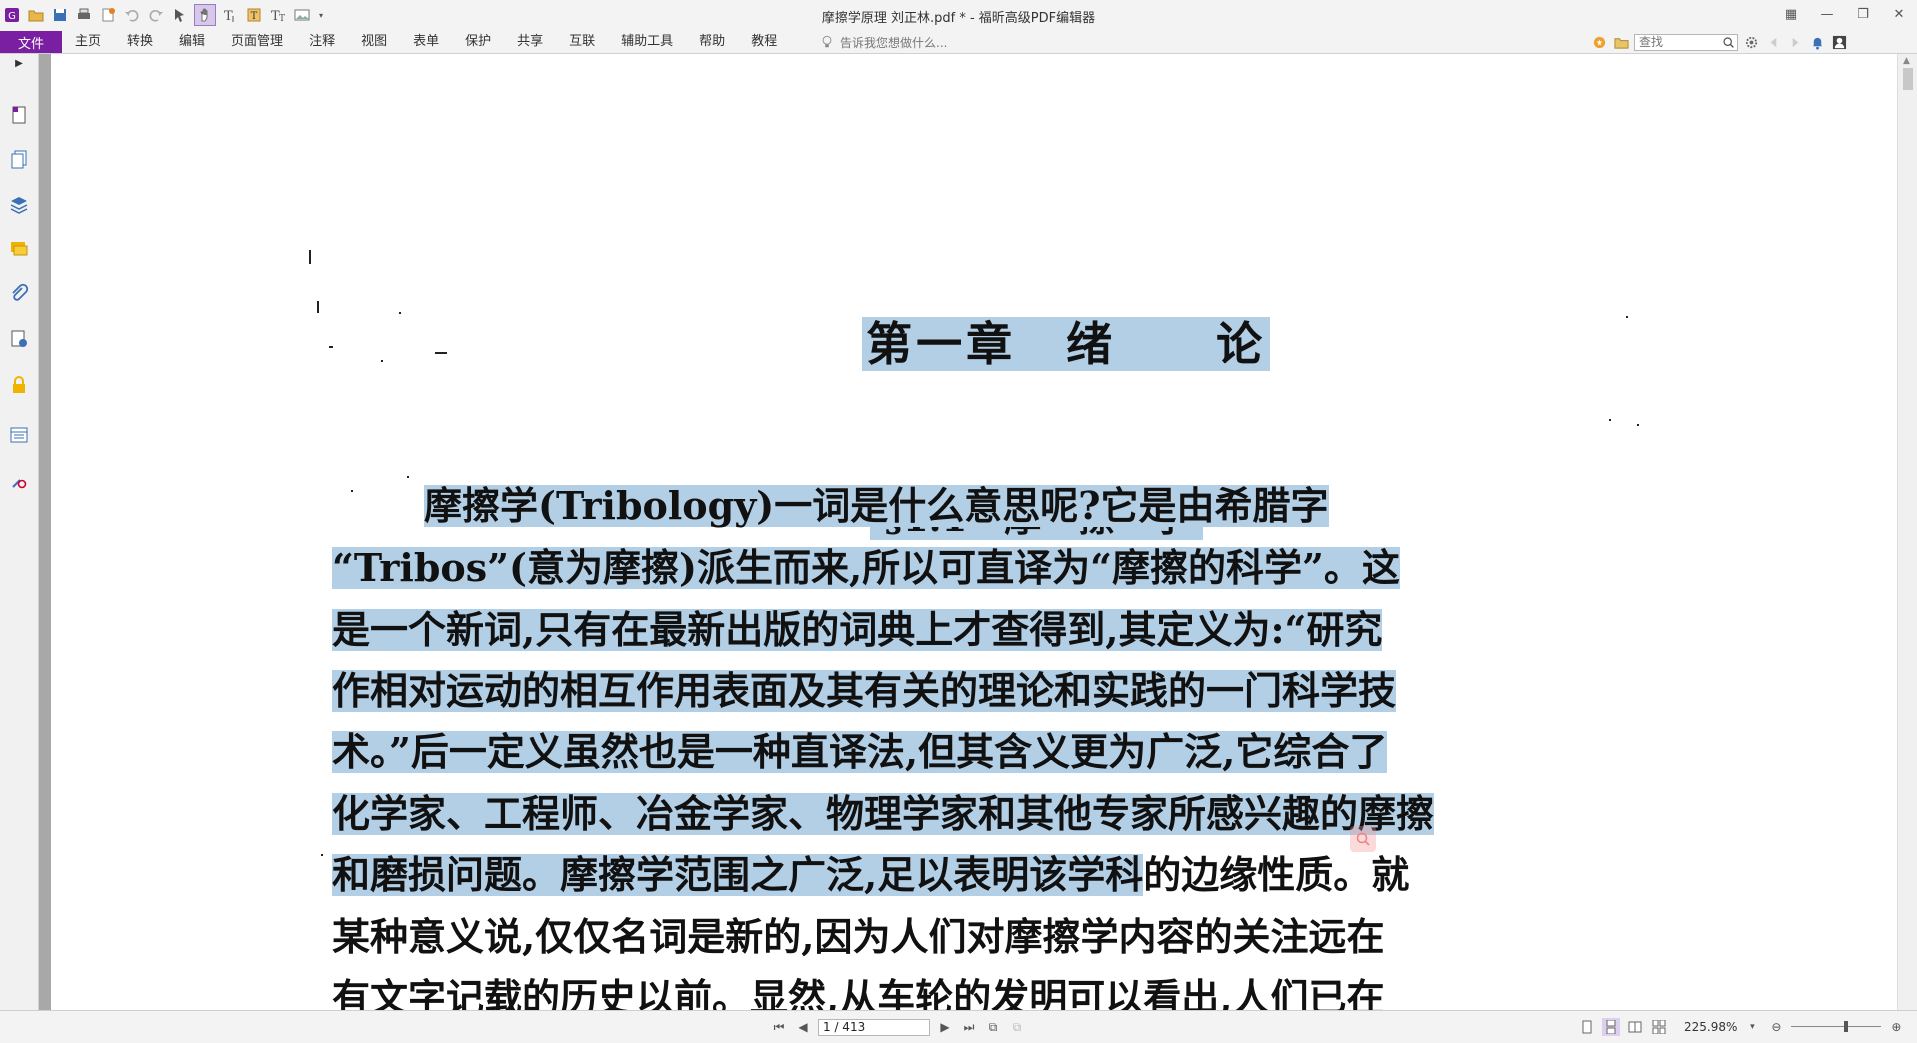 The width and height of the screenshot is (1917, 1043). I want to click on paragraph-line-8: 某种意义说,仅仅名词是新的,因为人们对摩擦学内容的关注远在, so click(858, 937).